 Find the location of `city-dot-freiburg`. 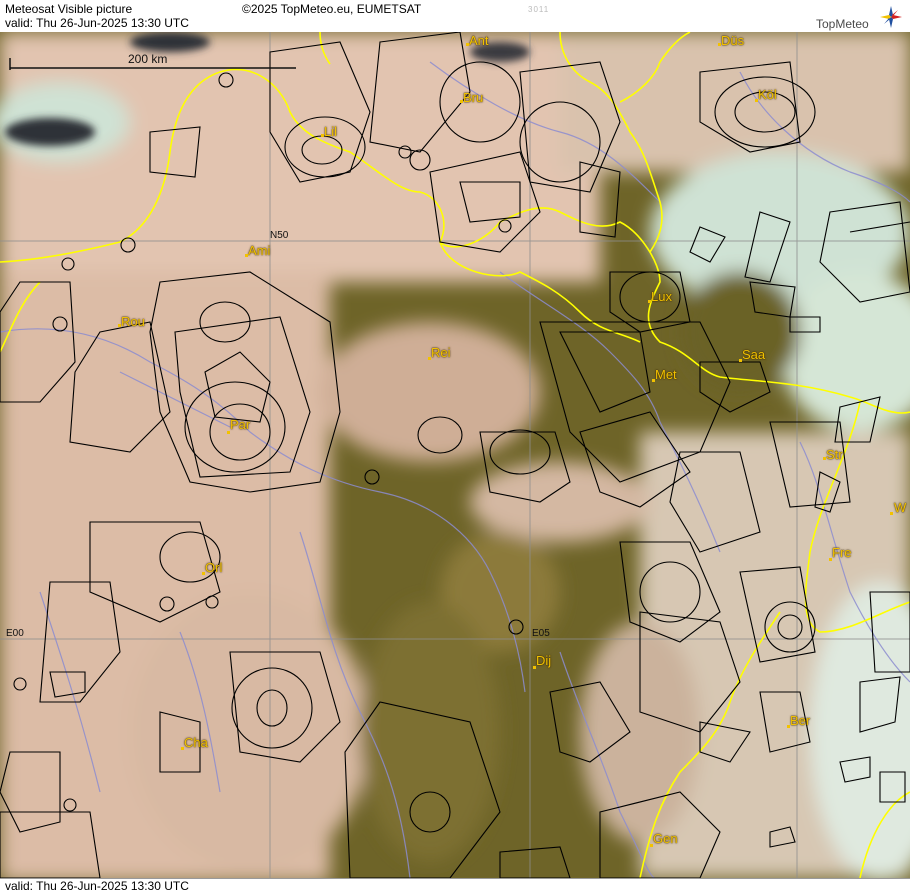

city-dot-freiburg is located at coordinates (830, 559).